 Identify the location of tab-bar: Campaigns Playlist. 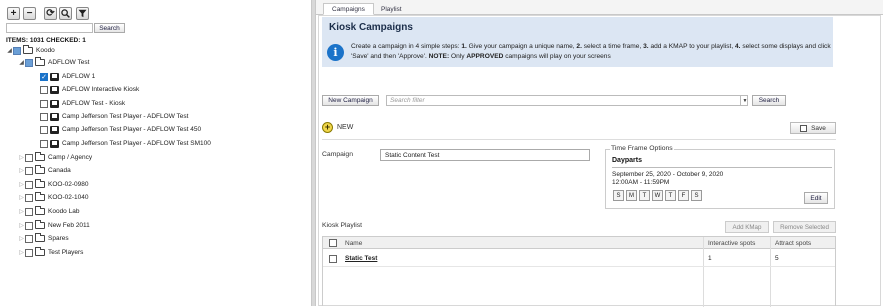
(599, 7).